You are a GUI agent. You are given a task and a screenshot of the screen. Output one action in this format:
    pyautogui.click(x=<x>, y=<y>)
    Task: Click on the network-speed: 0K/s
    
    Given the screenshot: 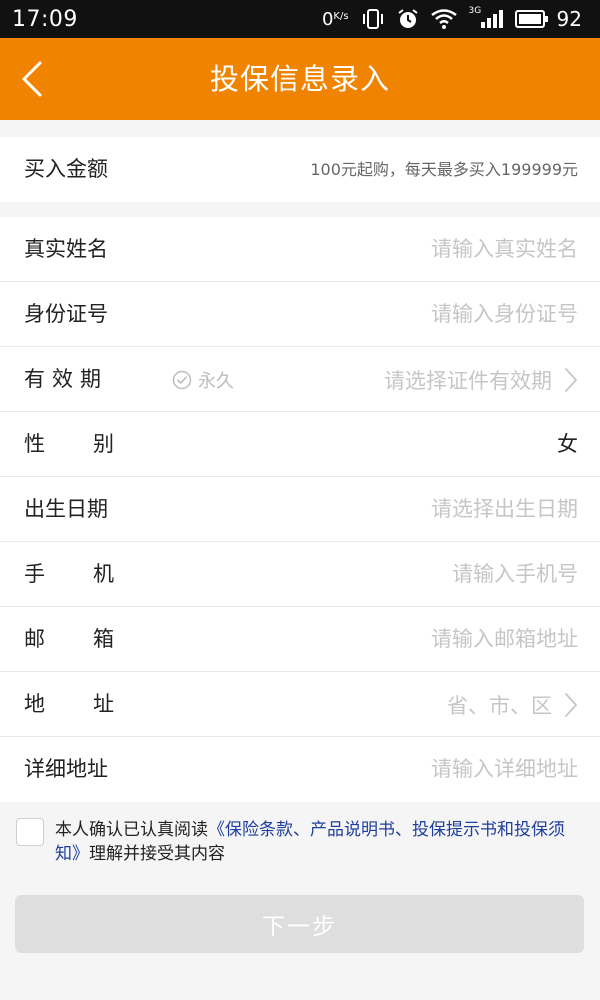 What is the action you would take?
    pyautogui.click(x=335, y=19)
    